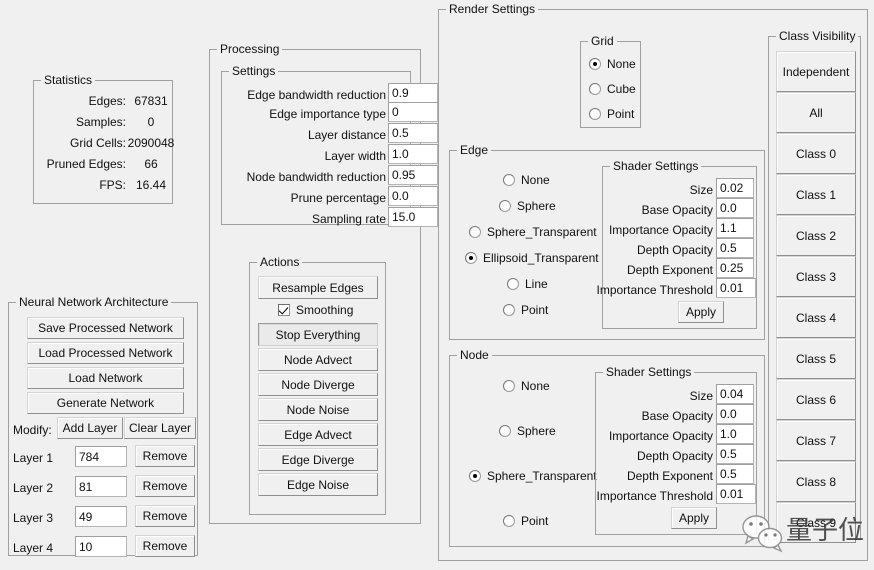  I want to click on edge-shader-importance-threshold-input: 0.01, so click(736, 288).